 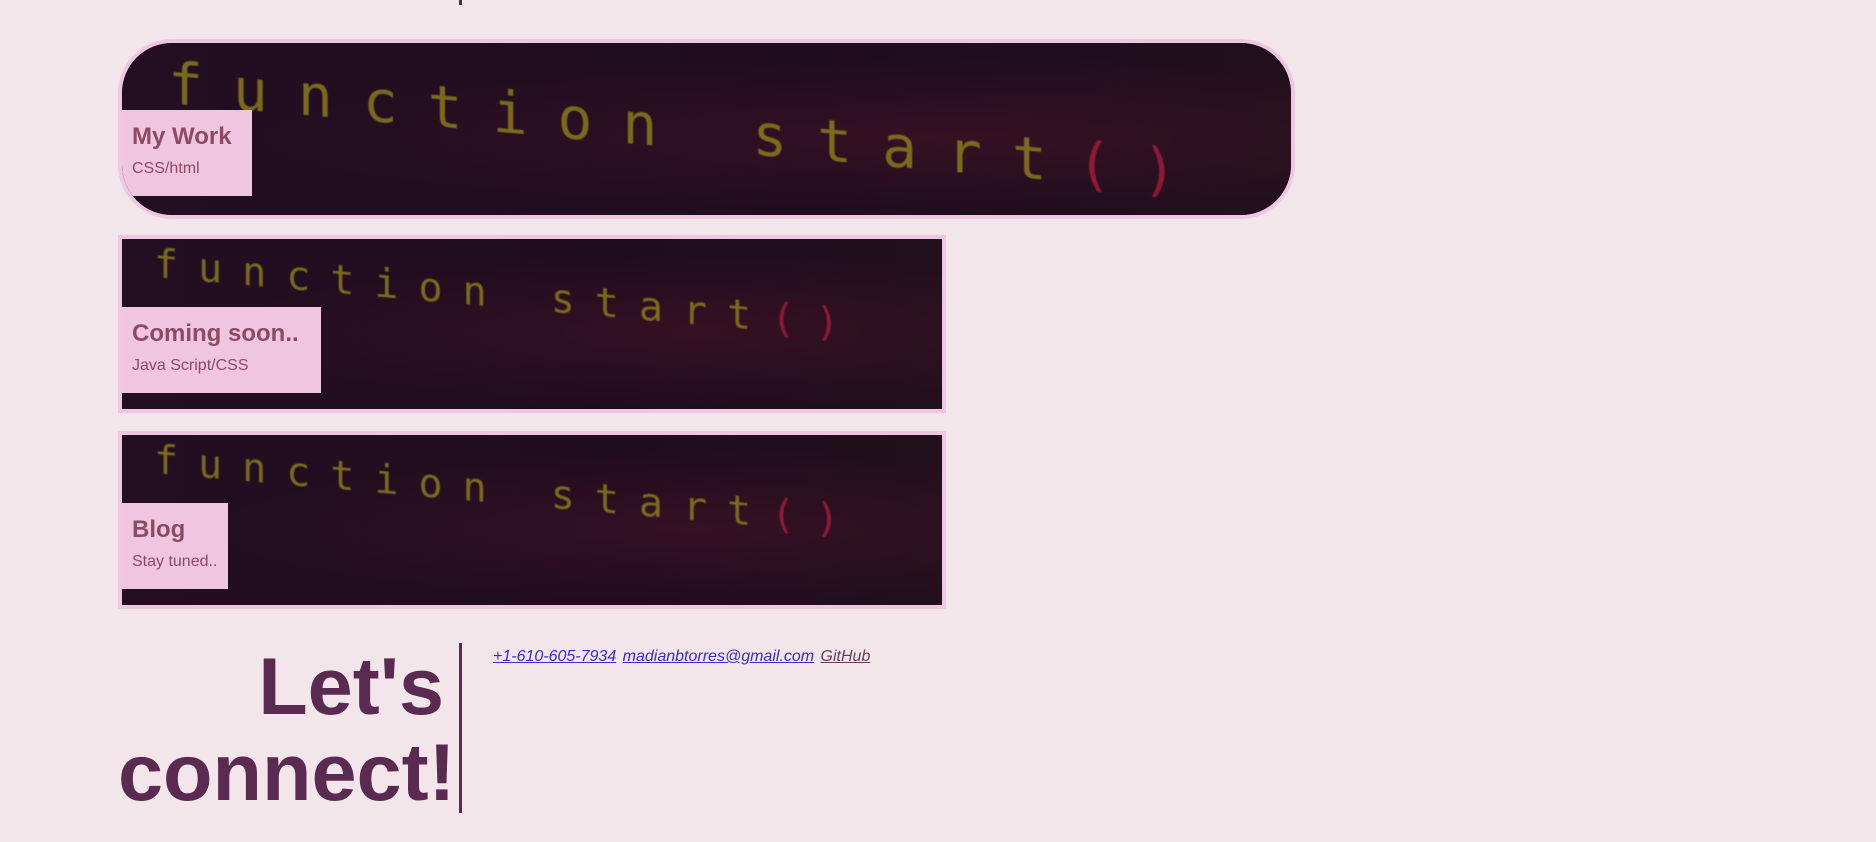 What do you see at coordinates (182, 136) in the screenshot?
I see `project-title: My Work` at bounding box center [182, 136].